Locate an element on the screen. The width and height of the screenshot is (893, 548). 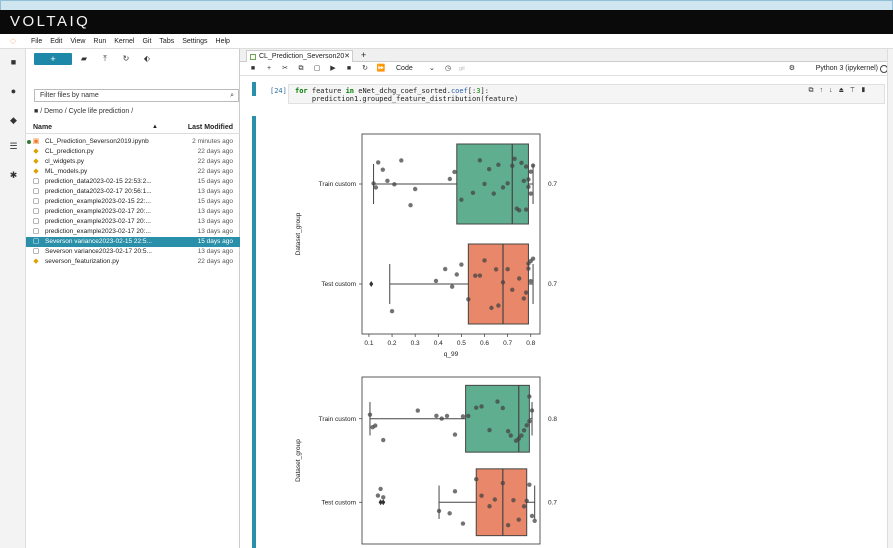
file-row: ◆ CL_prediction.py 22 days ago is located at coordinates (133, 152).